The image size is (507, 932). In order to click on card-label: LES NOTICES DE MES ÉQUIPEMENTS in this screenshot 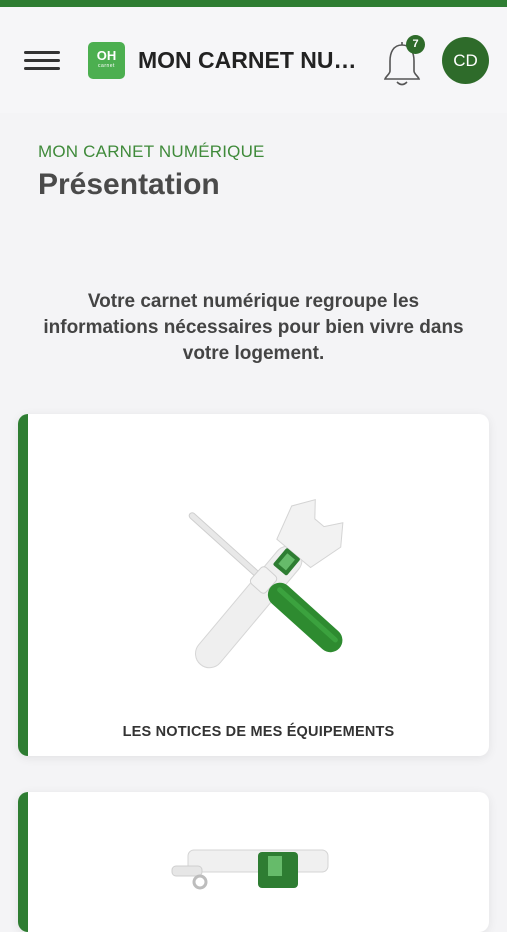, I will do `click(258, 732)`.